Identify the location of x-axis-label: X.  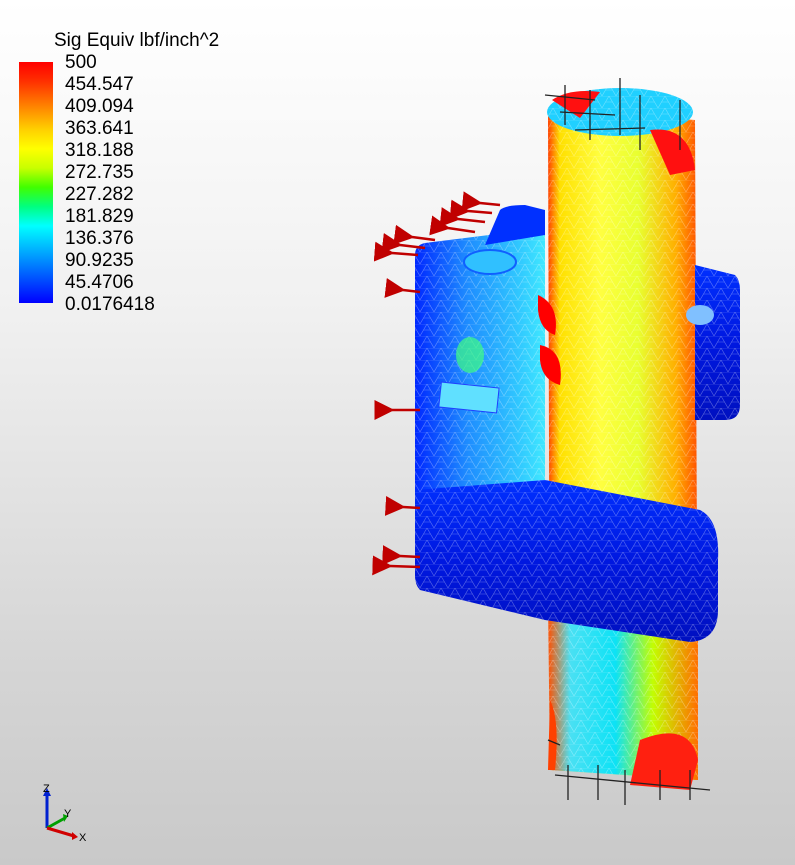
(83, 838).